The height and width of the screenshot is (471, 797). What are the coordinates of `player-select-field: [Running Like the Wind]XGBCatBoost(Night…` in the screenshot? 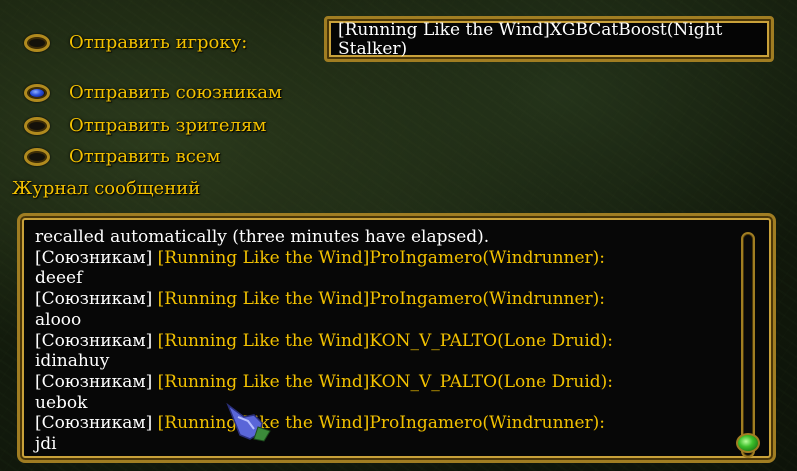 It's located at (549, 39).